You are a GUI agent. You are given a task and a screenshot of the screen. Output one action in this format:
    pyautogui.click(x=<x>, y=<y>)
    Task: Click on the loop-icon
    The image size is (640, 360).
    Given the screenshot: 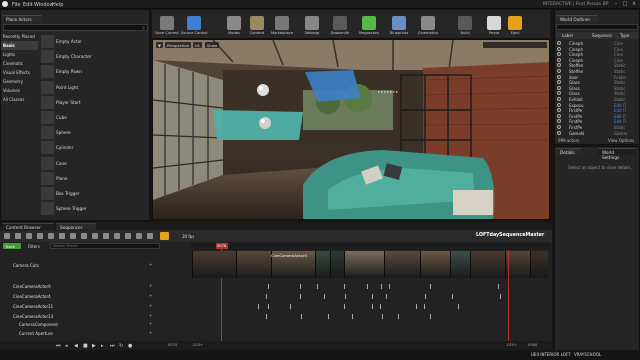 What is the action you would take?
    pyautogui.click(x=106, y=236)
    